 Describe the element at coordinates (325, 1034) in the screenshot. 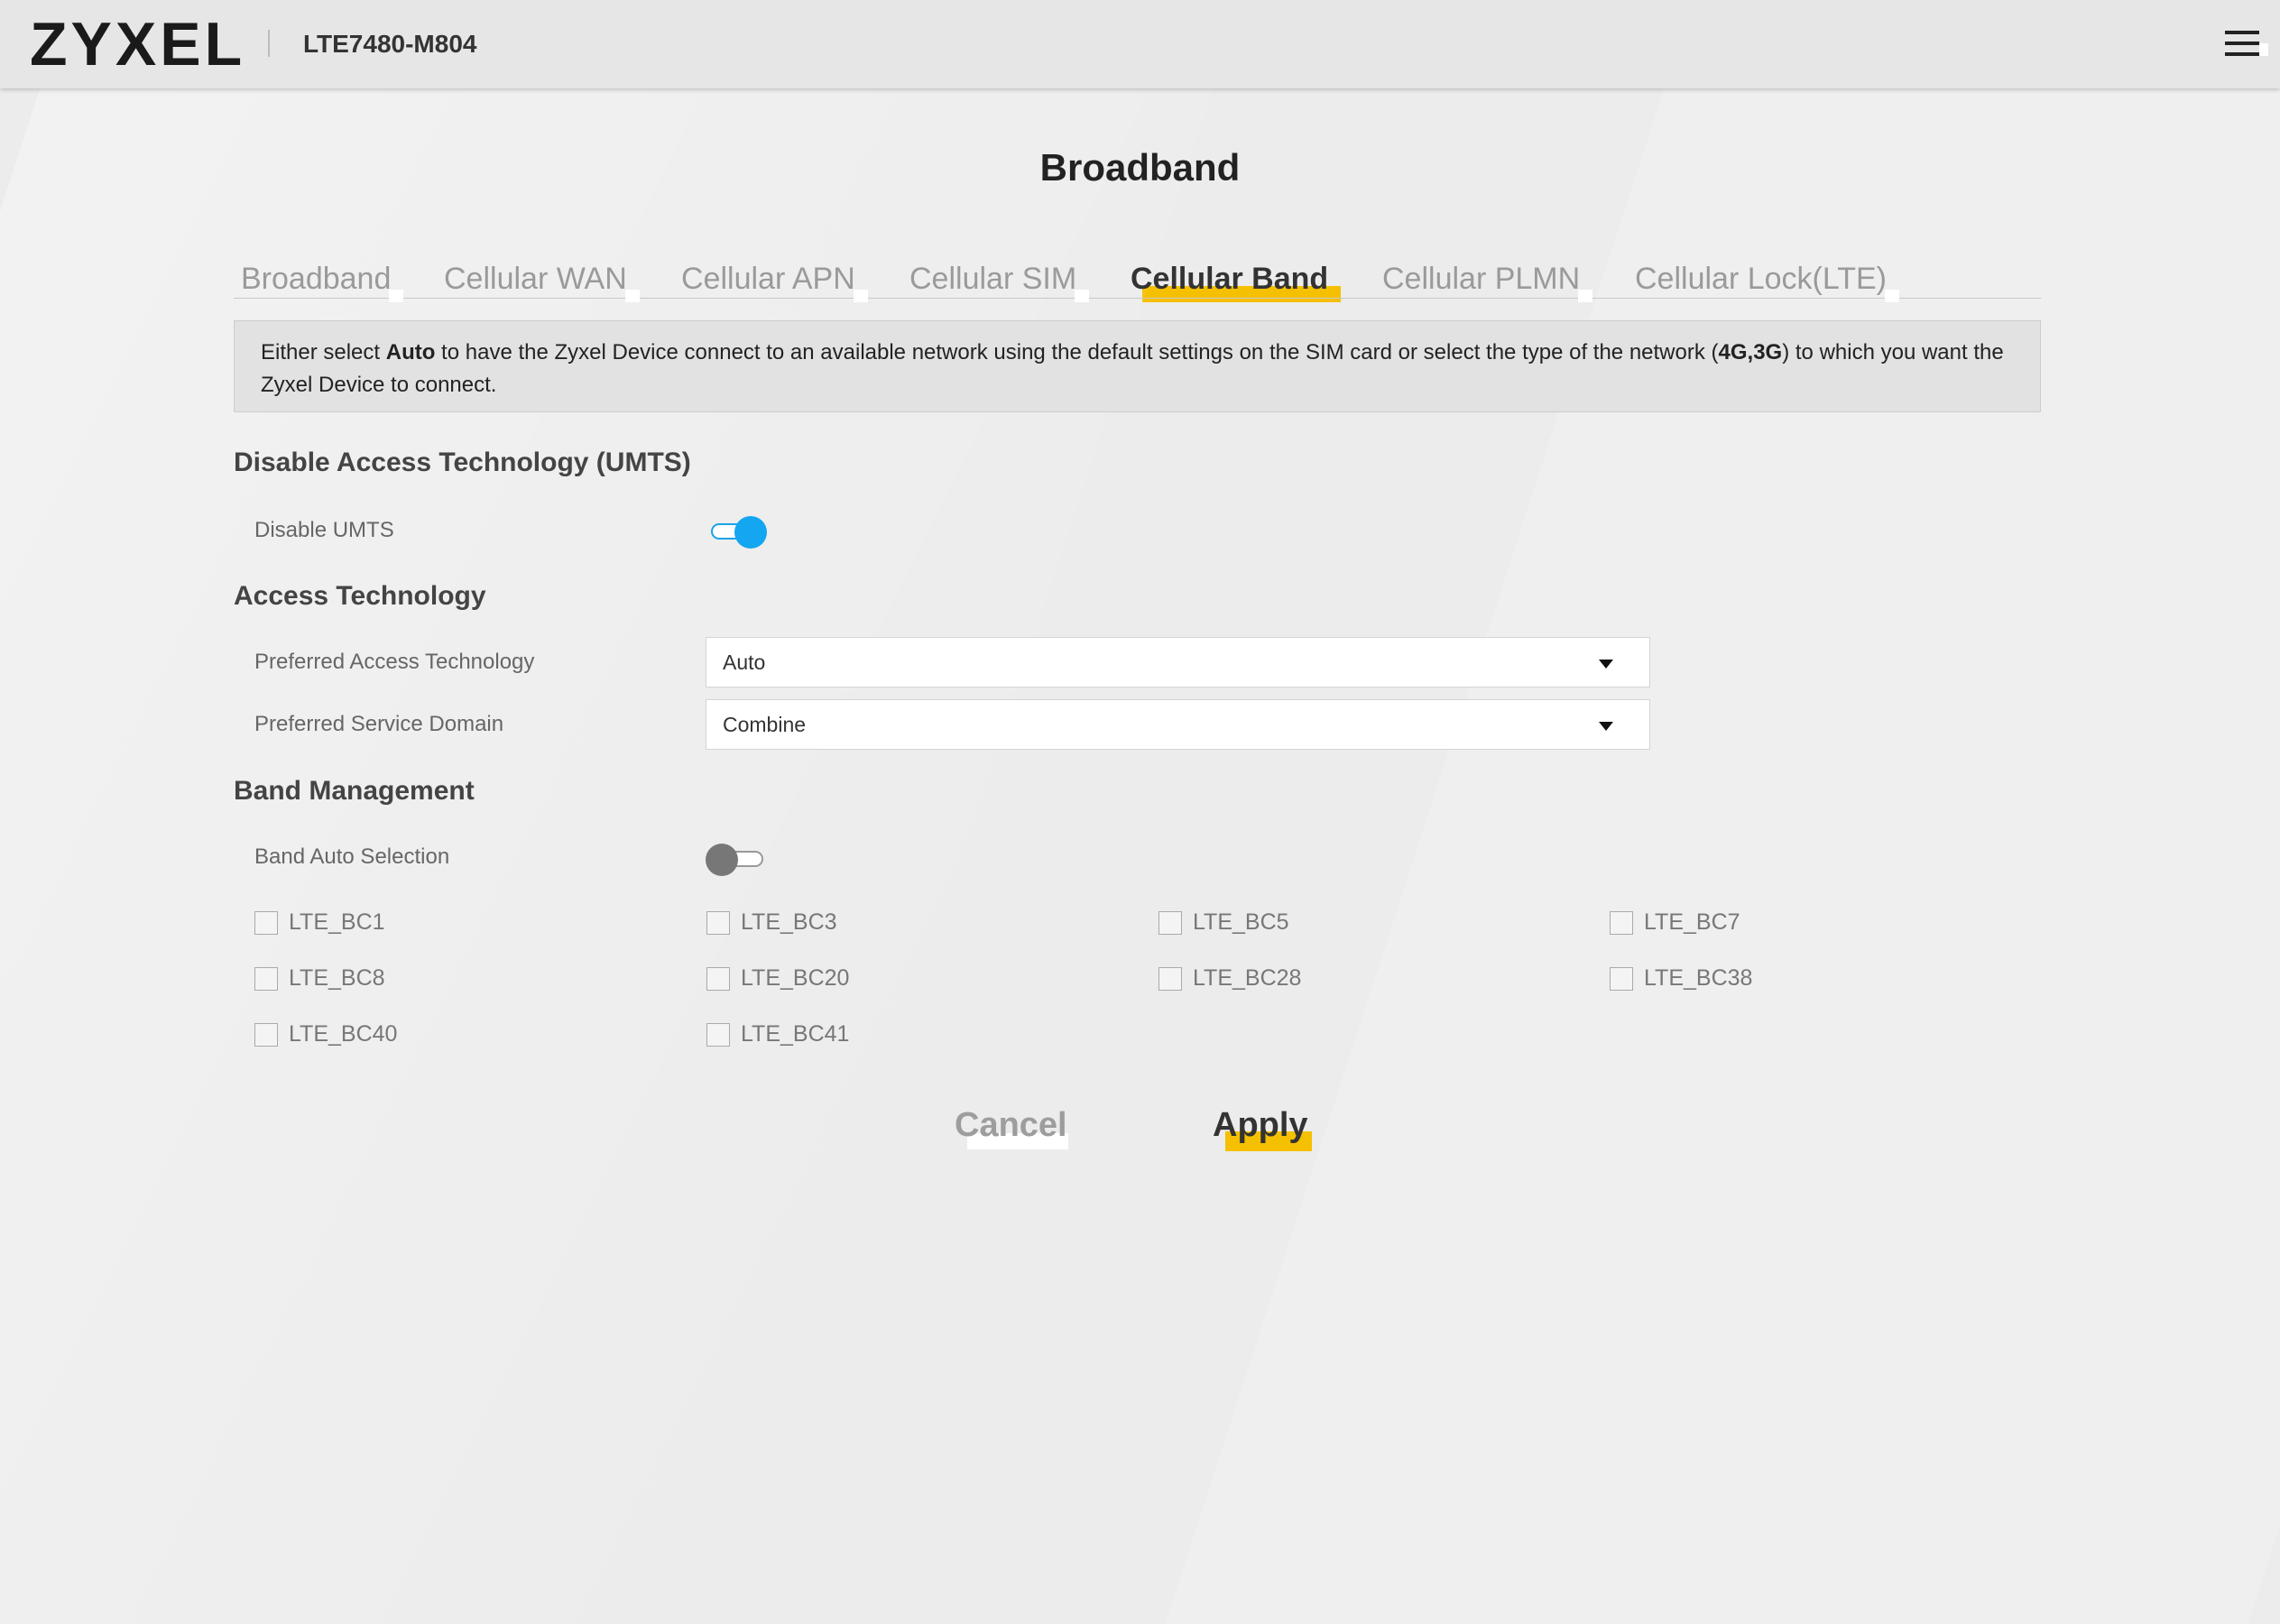

I see `band-checkbox: LTE_BC40` at that location.